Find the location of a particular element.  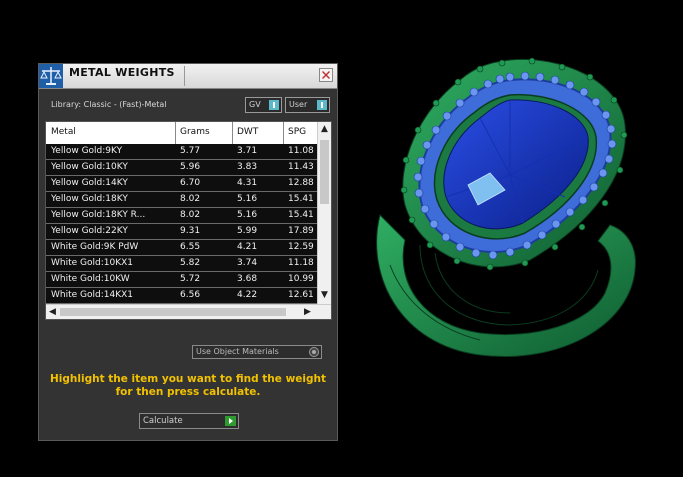

column-header-metal: Metal is located at coordinates (63, 132).